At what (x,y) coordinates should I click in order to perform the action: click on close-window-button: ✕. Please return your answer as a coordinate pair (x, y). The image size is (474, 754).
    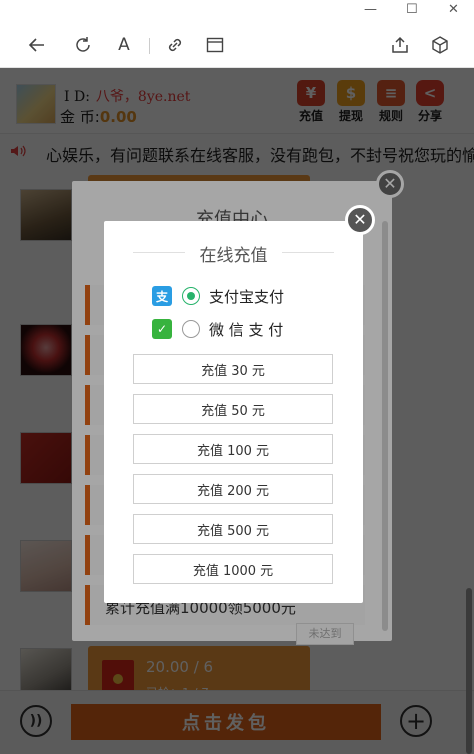
    Looking at the image, I should click on (453, 9).